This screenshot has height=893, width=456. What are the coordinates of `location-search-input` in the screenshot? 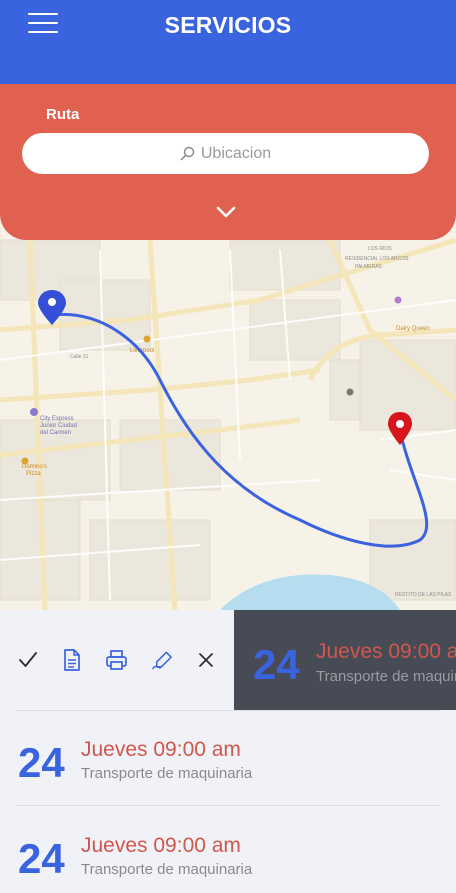 It's located at (225, 153).